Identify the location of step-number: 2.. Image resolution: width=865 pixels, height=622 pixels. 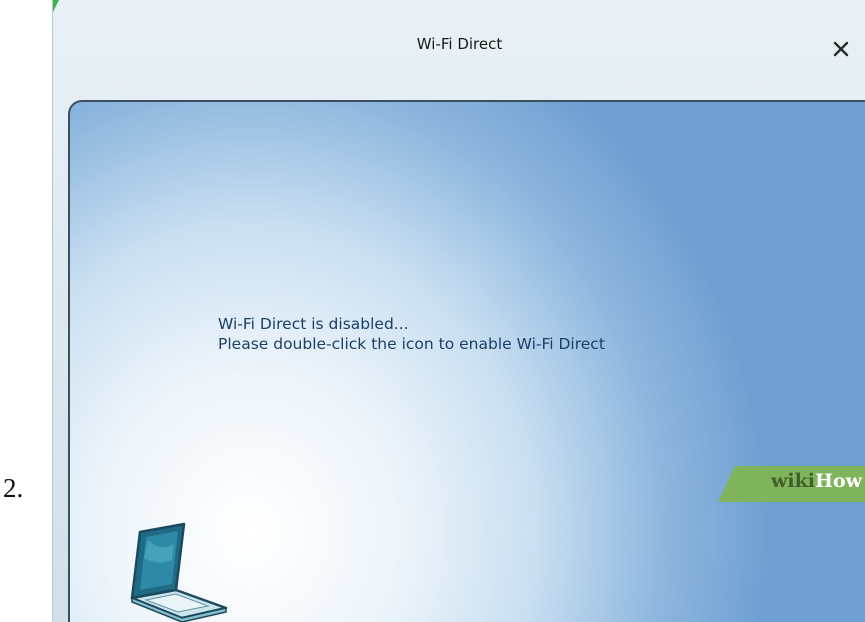
(13, 488).